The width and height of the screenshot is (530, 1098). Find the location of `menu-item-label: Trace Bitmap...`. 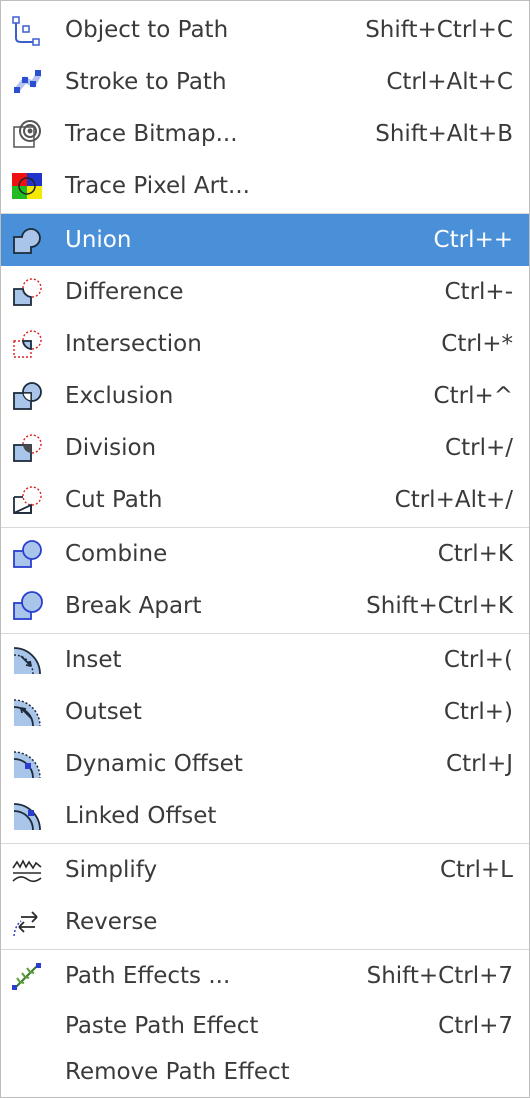

menu-item-label: Trace Bitmap... is located at coordinates (151, 134).